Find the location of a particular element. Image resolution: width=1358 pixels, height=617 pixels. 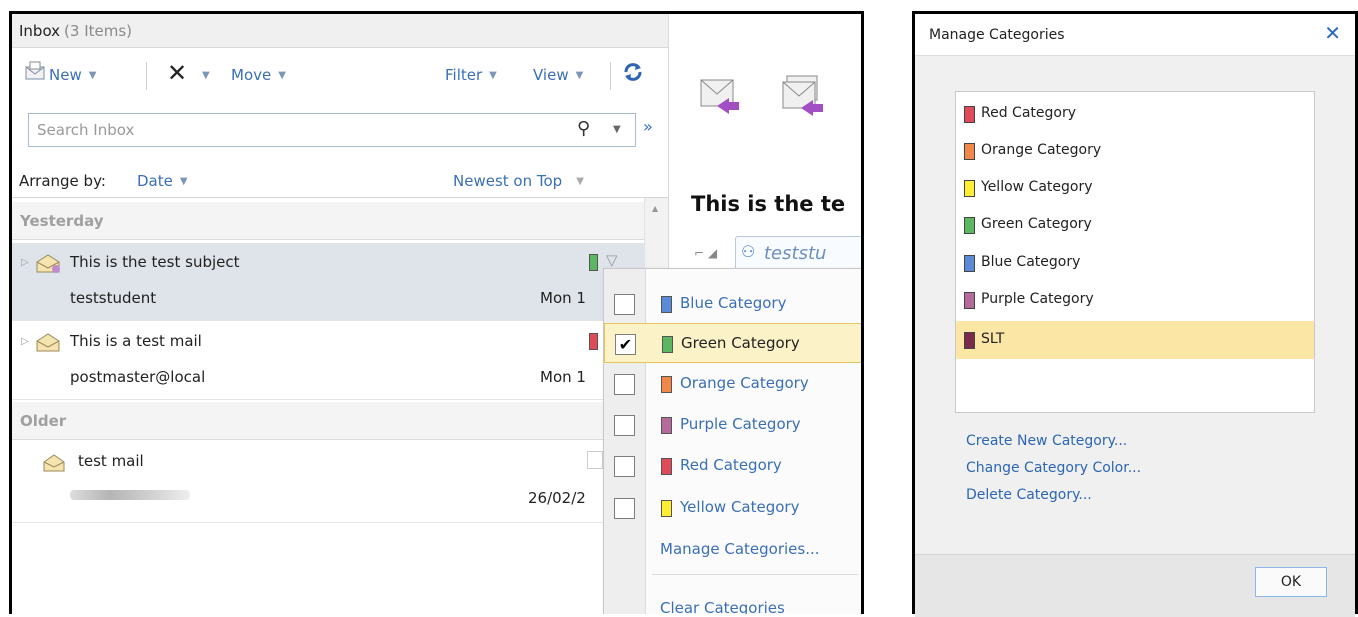

category-checkbox: ✔ is located at coordinates (625, 344).